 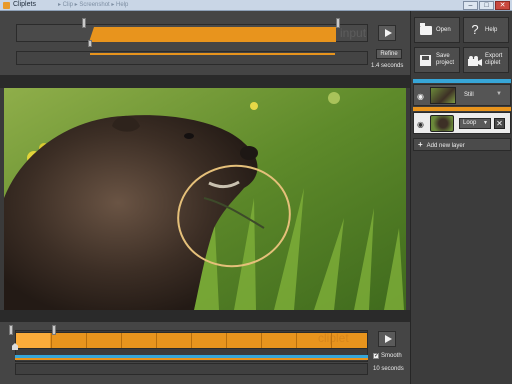 What do you see at coordinates (462, 95) in the screenshot?
I see `still-layer: ◉ Still ▼` at bounding box center [462, 95].